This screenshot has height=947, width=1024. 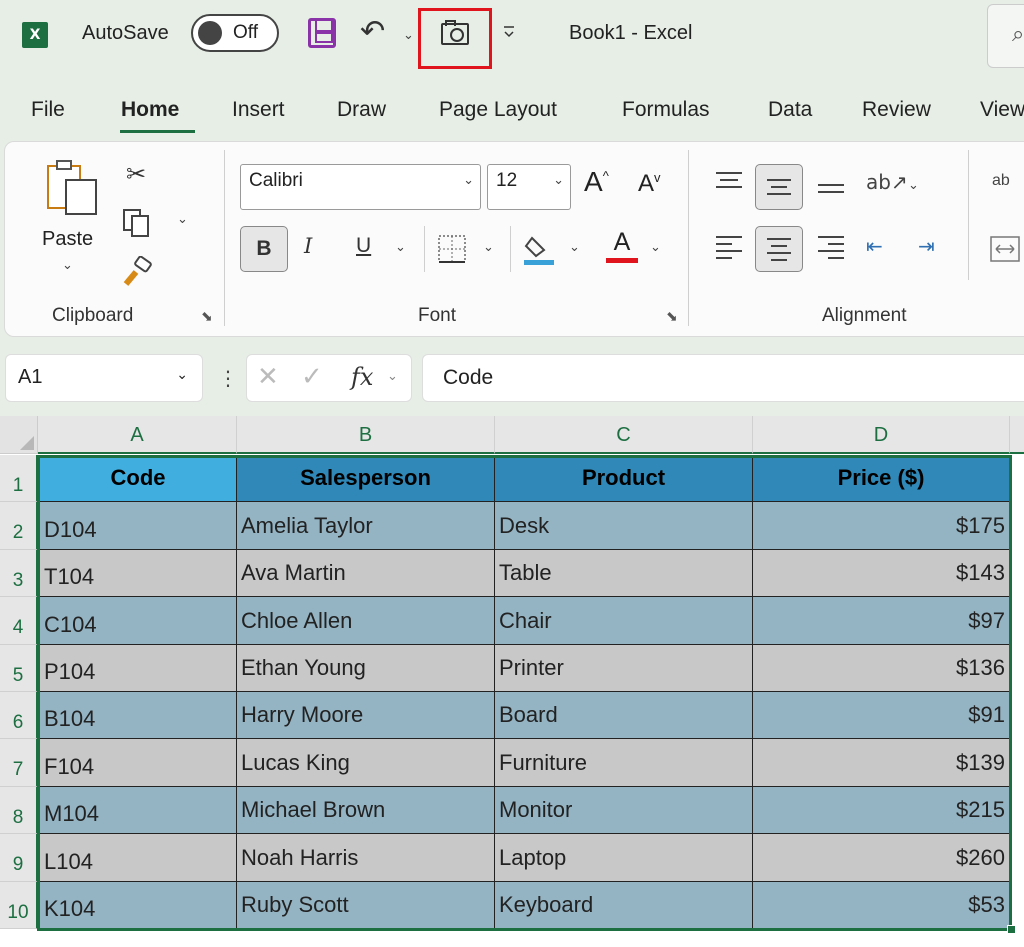 What do you see at coordinates (624, 478) in the screenshot?
I see `header-cell: Product` at bounding box center [624, 478].